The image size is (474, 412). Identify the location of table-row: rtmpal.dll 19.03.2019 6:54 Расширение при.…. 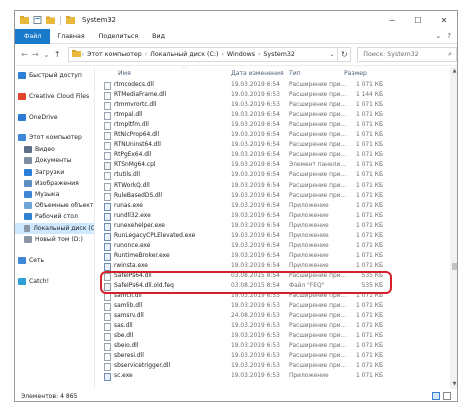
(273, 116).